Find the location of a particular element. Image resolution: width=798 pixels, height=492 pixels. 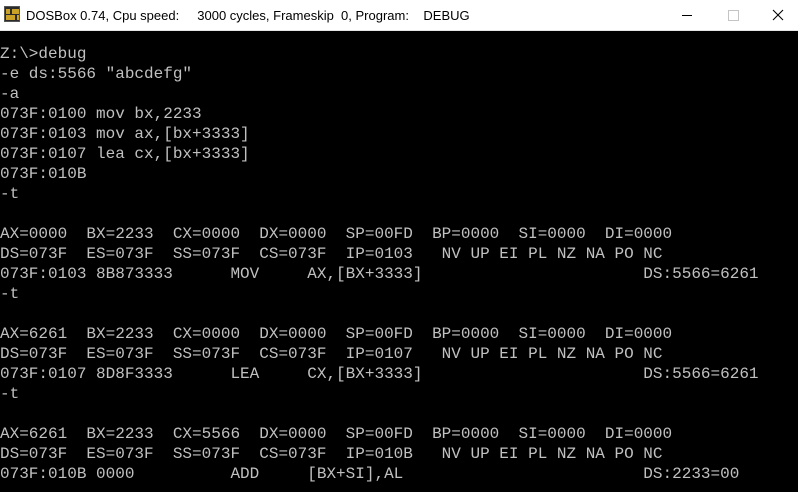

close-icon is located at coordinates (778, 15).